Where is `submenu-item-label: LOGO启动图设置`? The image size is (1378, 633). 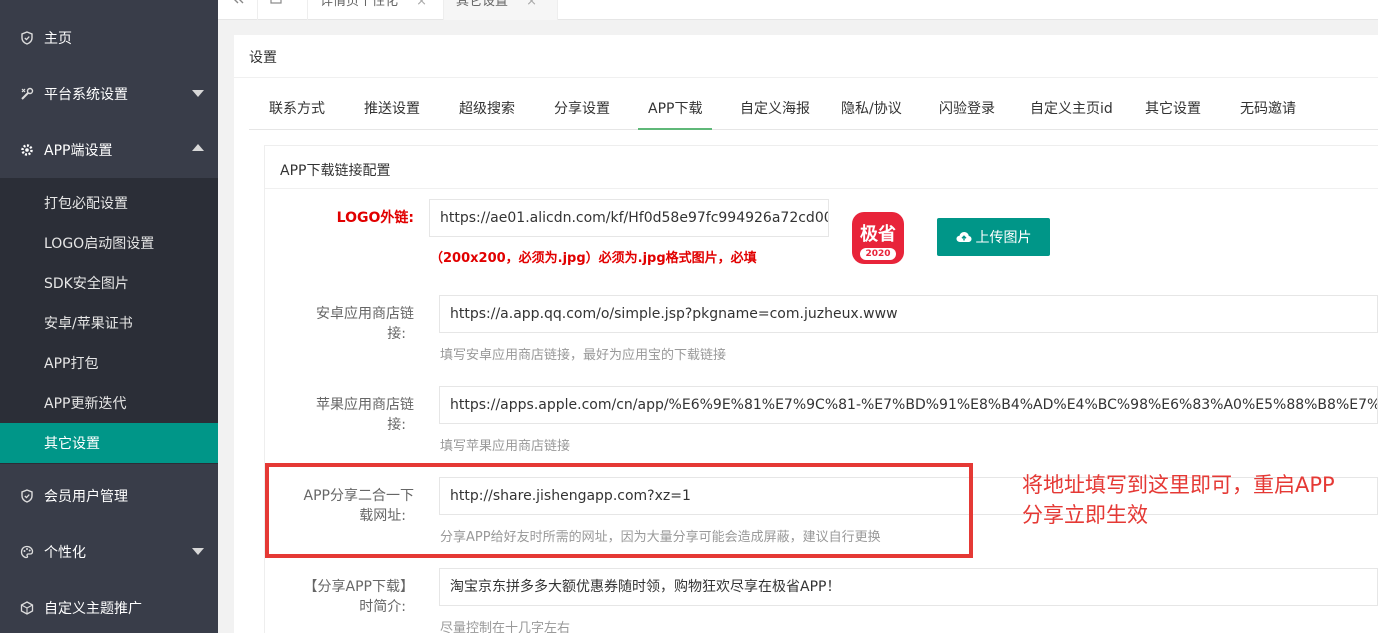 submenu-item-label: LOGO启动图设置 is located at coordinates (99, 244).